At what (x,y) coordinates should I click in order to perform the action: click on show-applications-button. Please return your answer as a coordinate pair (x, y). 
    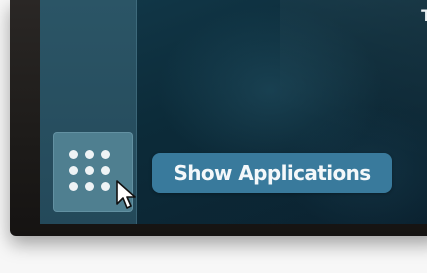
    Looking at the image, I should click on (94, 172).